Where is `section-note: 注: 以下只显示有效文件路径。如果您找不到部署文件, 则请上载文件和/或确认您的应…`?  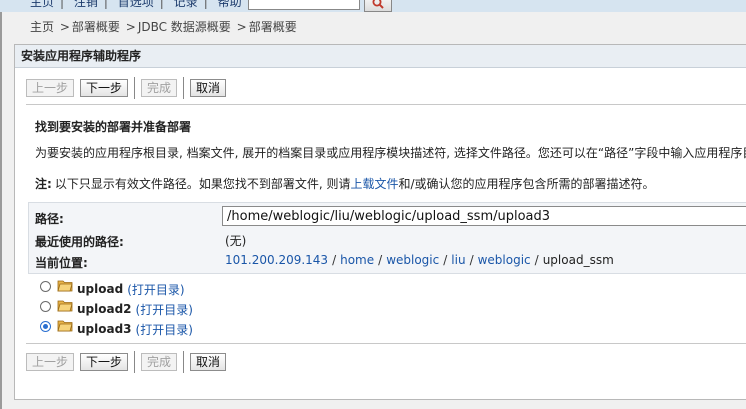
section-note: 注: 以下只显示有效文件路径。如果您找不到部署文件, 则请上载文件和/或确认您的应… is located at coordinates (345, 183).